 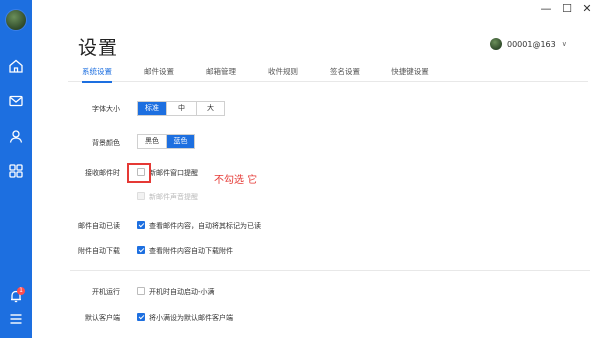 I want to click on sound-reminder-checkbox, so click(x=141, y=196).